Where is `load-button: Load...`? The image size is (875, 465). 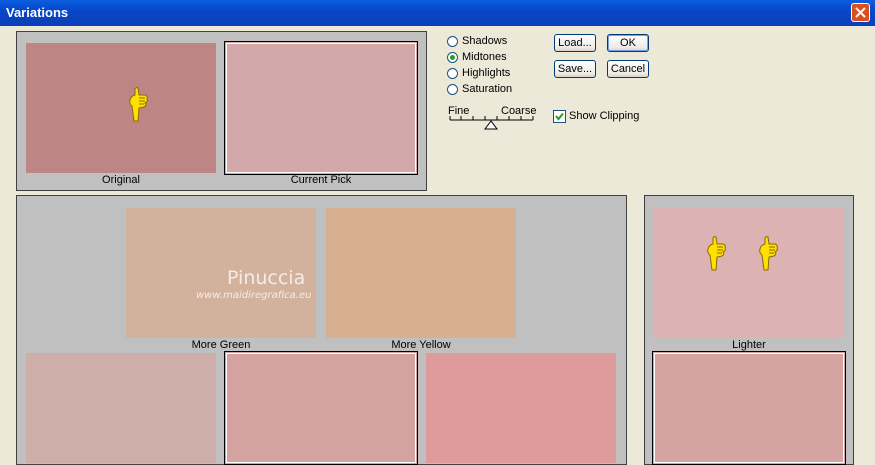 load-button: Load... is located at coordinates (575, 43).